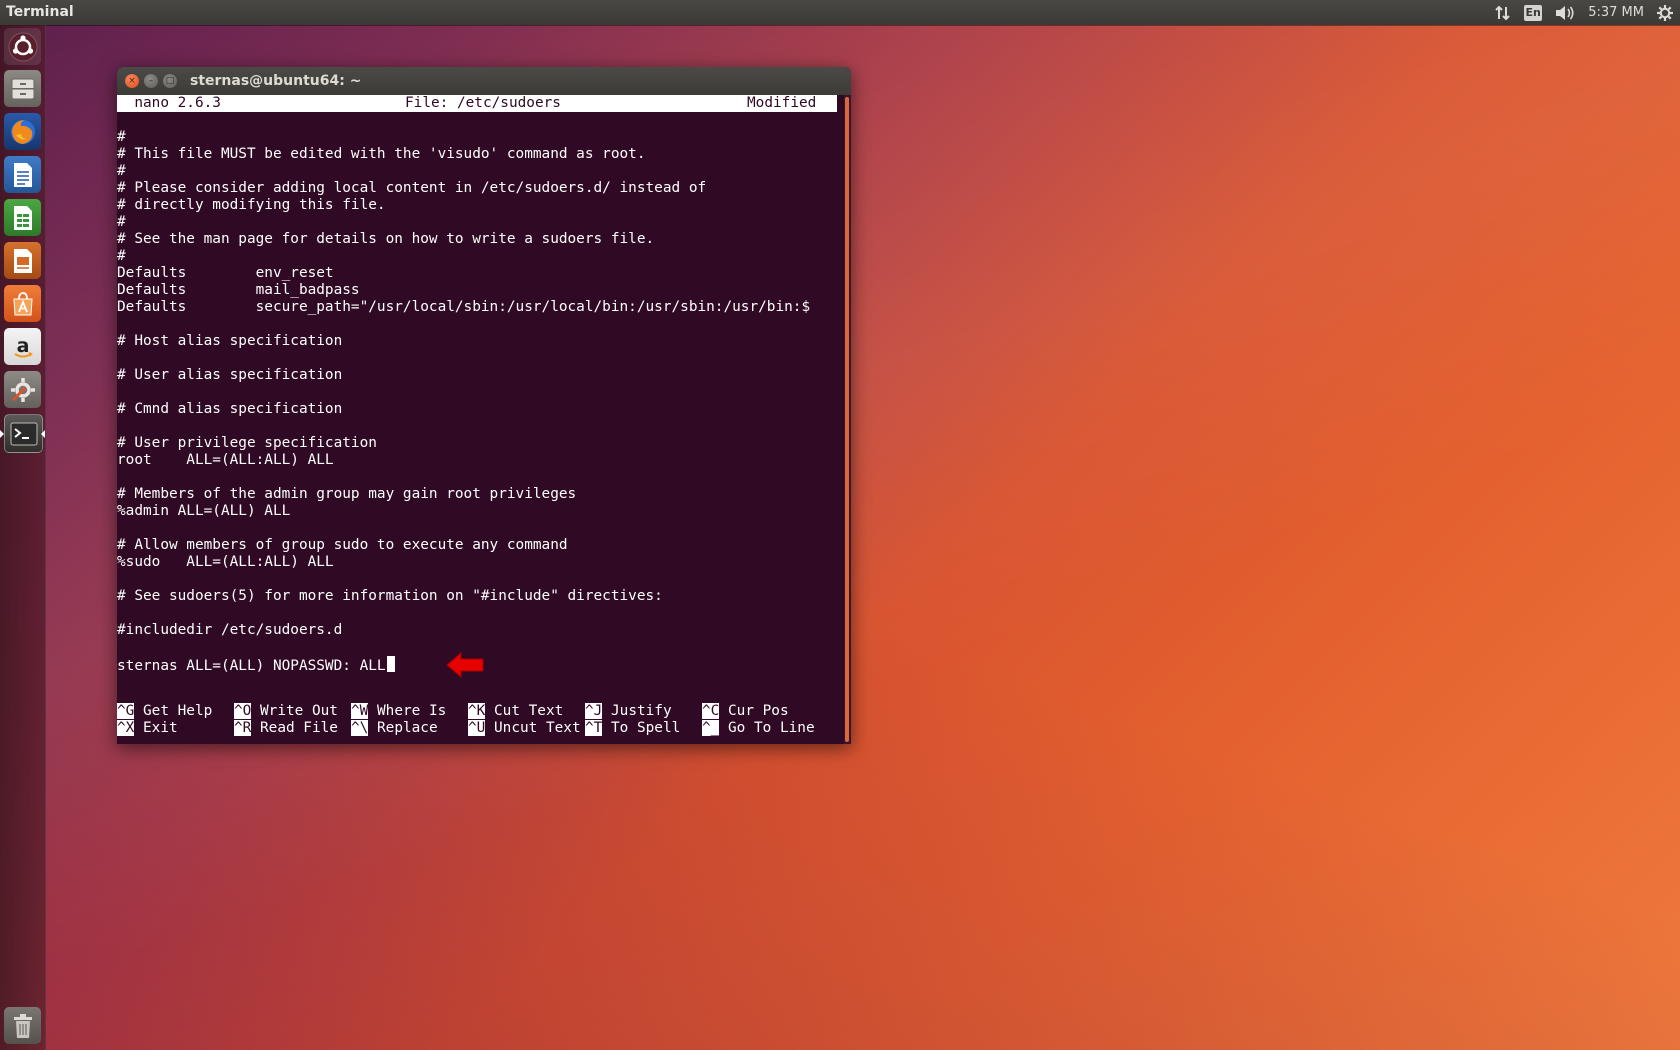  Describe the element at coordinates (173, 711) in the screenshot. I see `shortcut-label: Get Help` at that location.